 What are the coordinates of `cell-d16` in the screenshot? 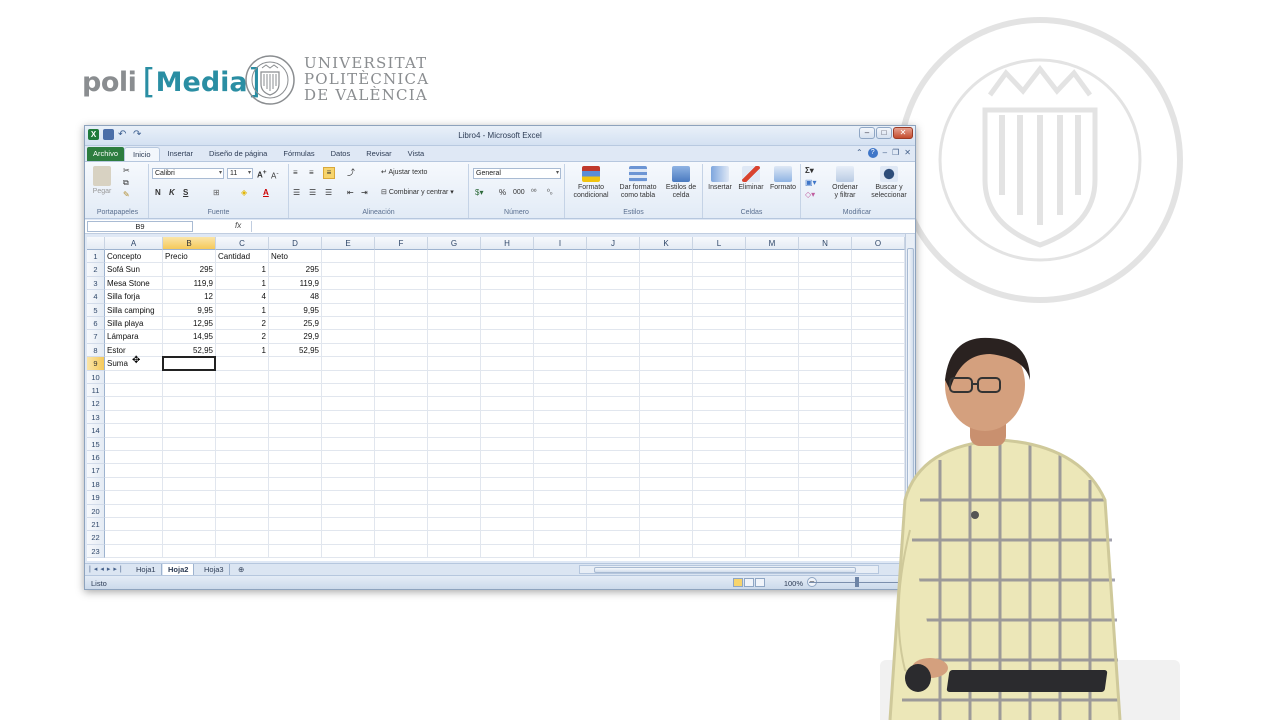 It's located at (295, 458).